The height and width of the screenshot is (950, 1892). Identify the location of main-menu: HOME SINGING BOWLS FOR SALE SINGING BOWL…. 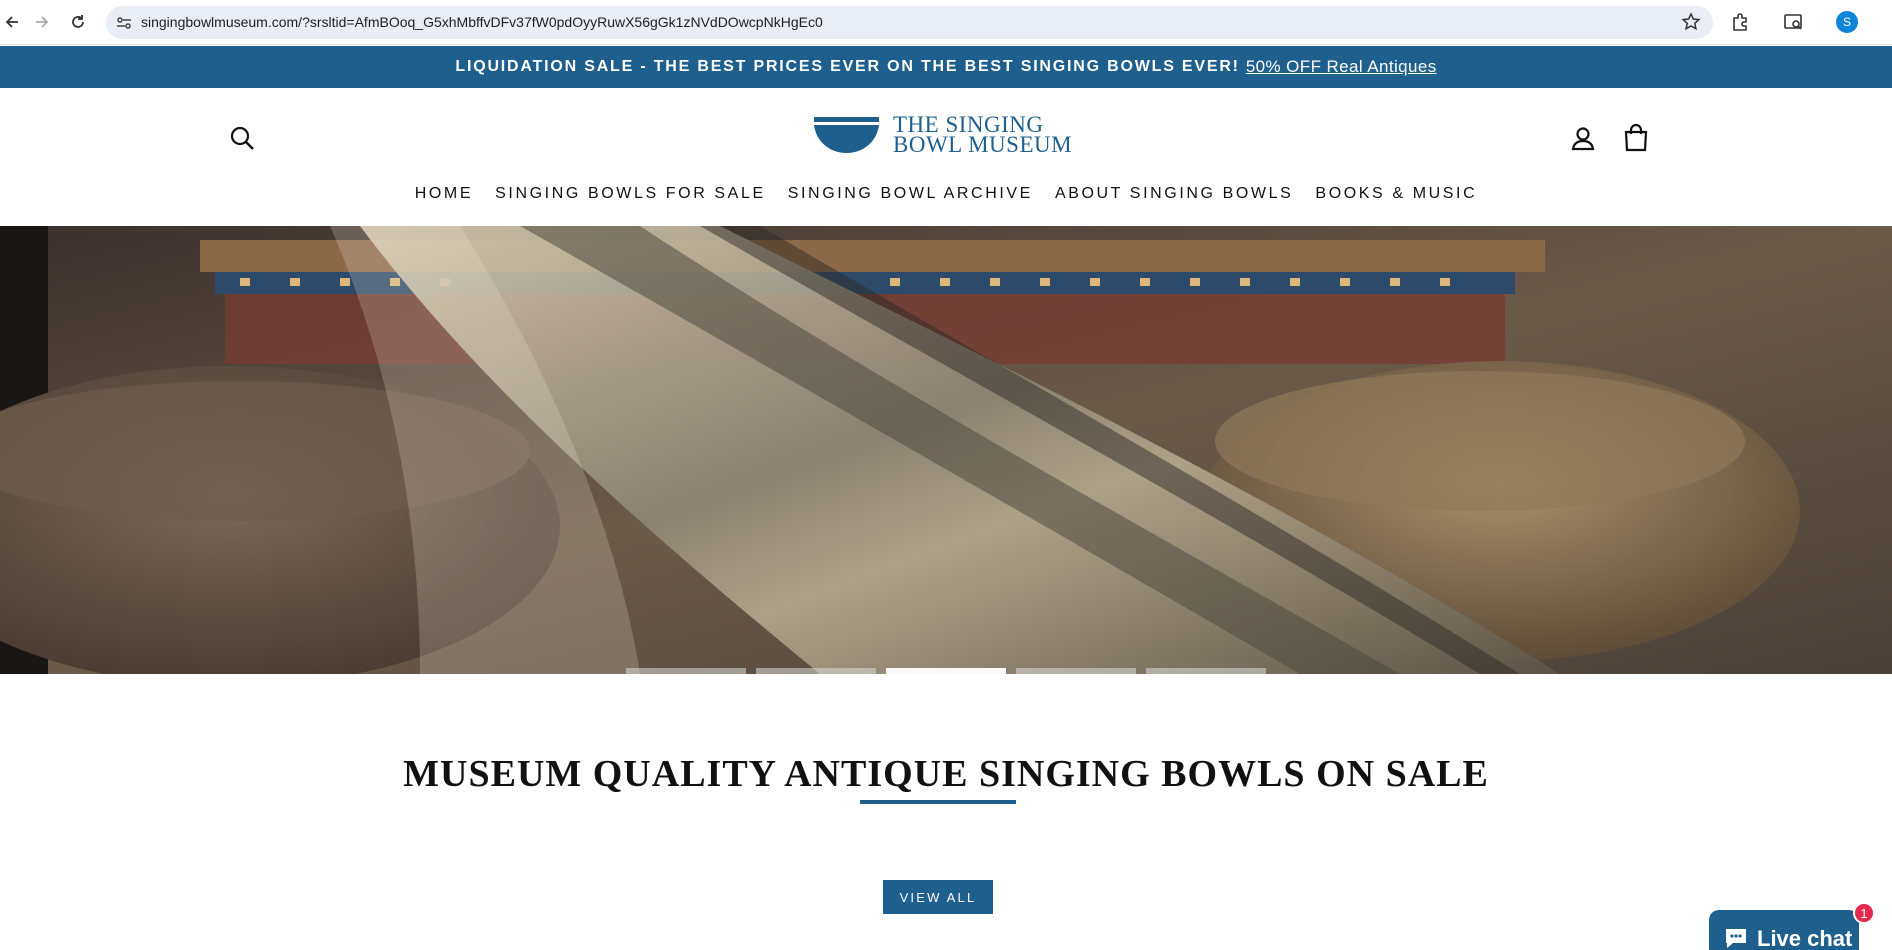
(946, 194).